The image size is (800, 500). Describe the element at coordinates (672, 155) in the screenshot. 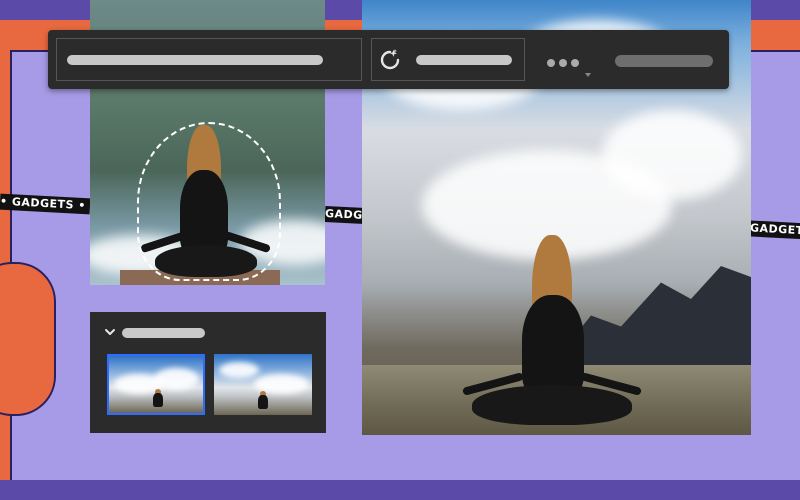

I see `cloud` at that location.